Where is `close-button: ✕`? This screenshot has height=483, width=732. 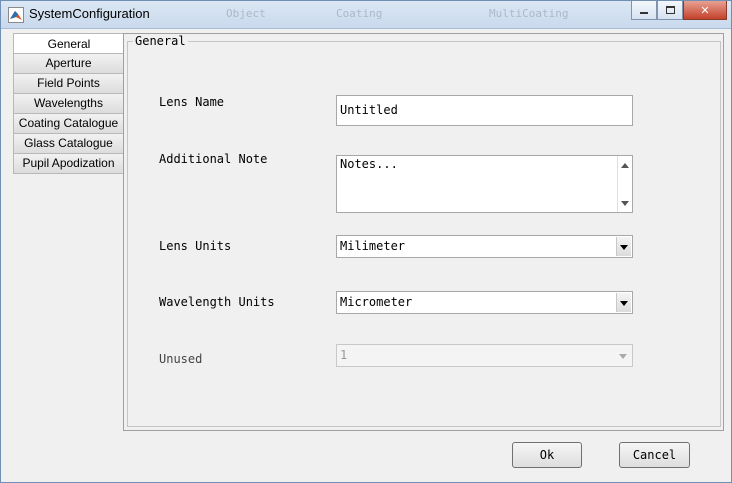 close-button: ✕ is located at coordinates (705, 10).